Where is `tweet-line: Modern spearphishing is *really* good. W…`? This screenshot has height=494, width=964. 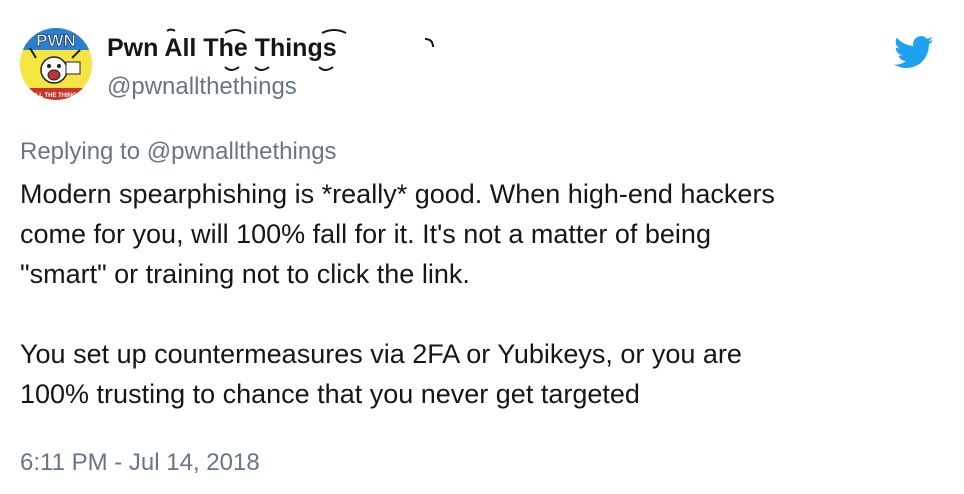 tweet-line: Modern spearphishing is *really* good. W… is located at coordinates (397, 194).